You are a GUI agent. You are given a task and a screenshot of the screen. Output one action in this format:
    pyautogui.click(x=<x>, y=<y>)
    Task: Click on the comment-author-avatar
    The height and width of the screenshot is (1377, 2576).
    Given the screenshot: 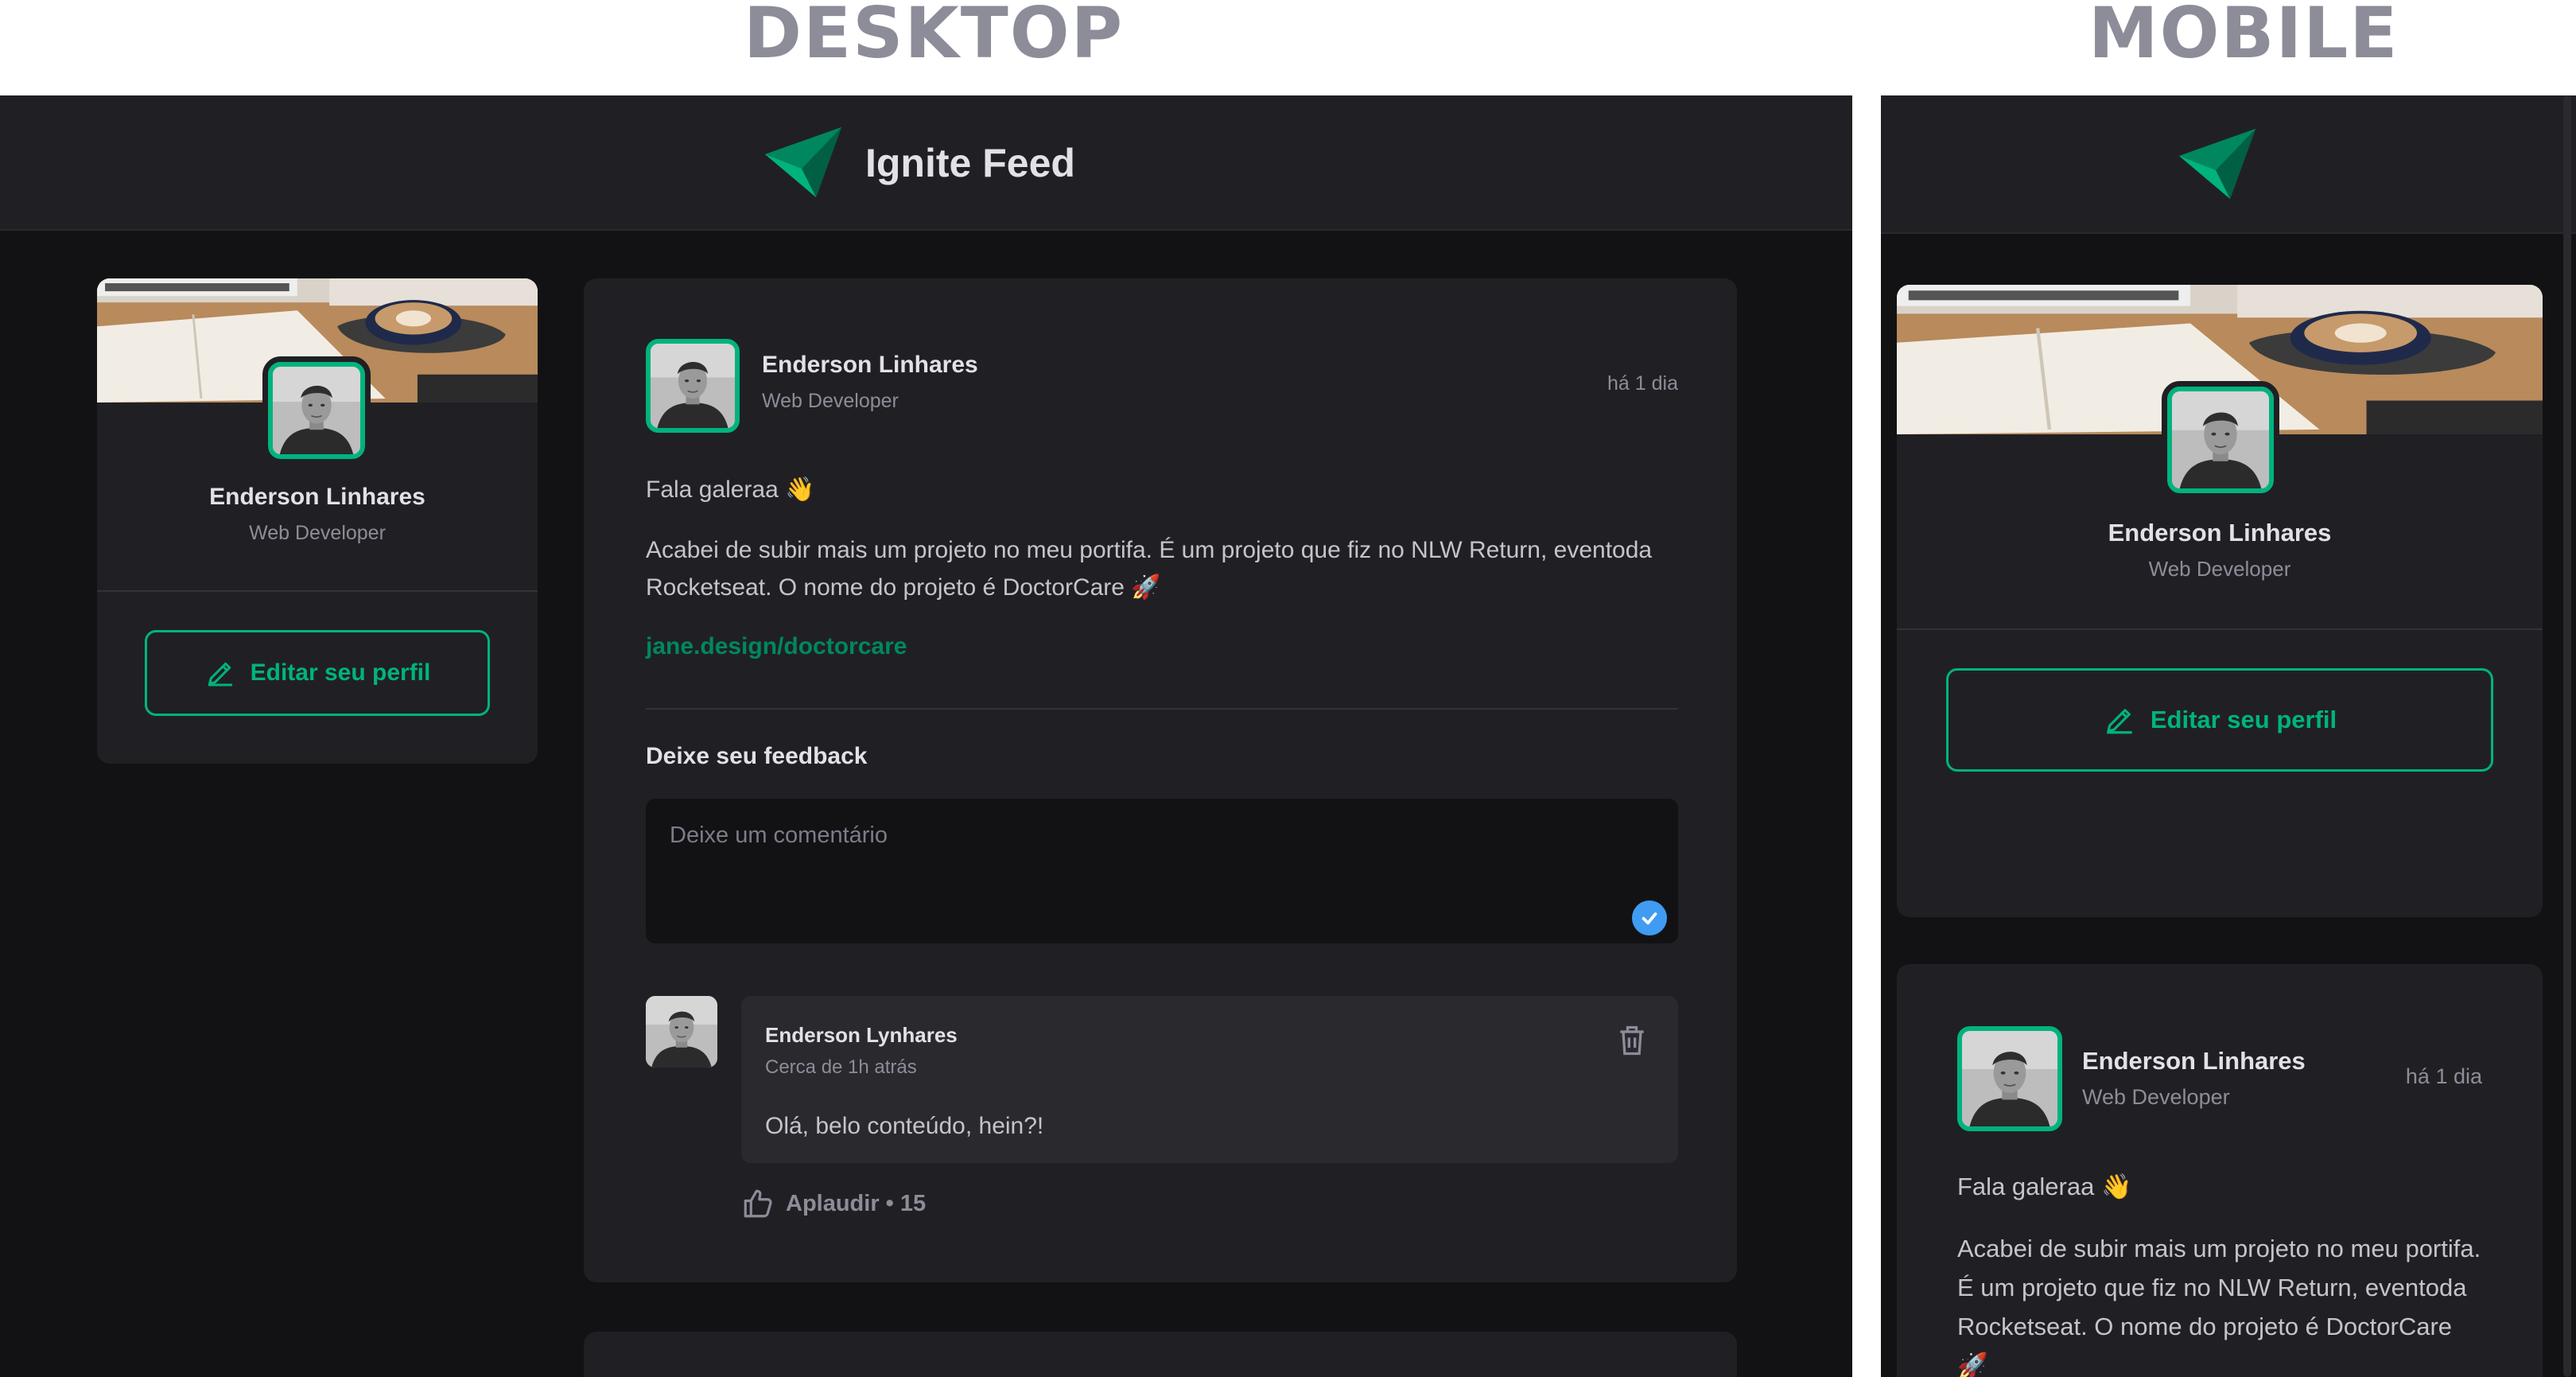 What is the action you would take?
    pyautogui.click(x=681, y=1032)
    